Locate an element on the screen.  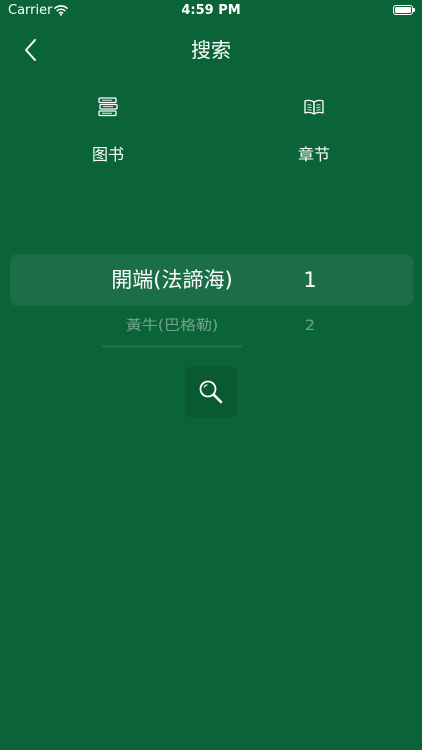
tab-books-label: 图书 is located at coordinates (107, 154).